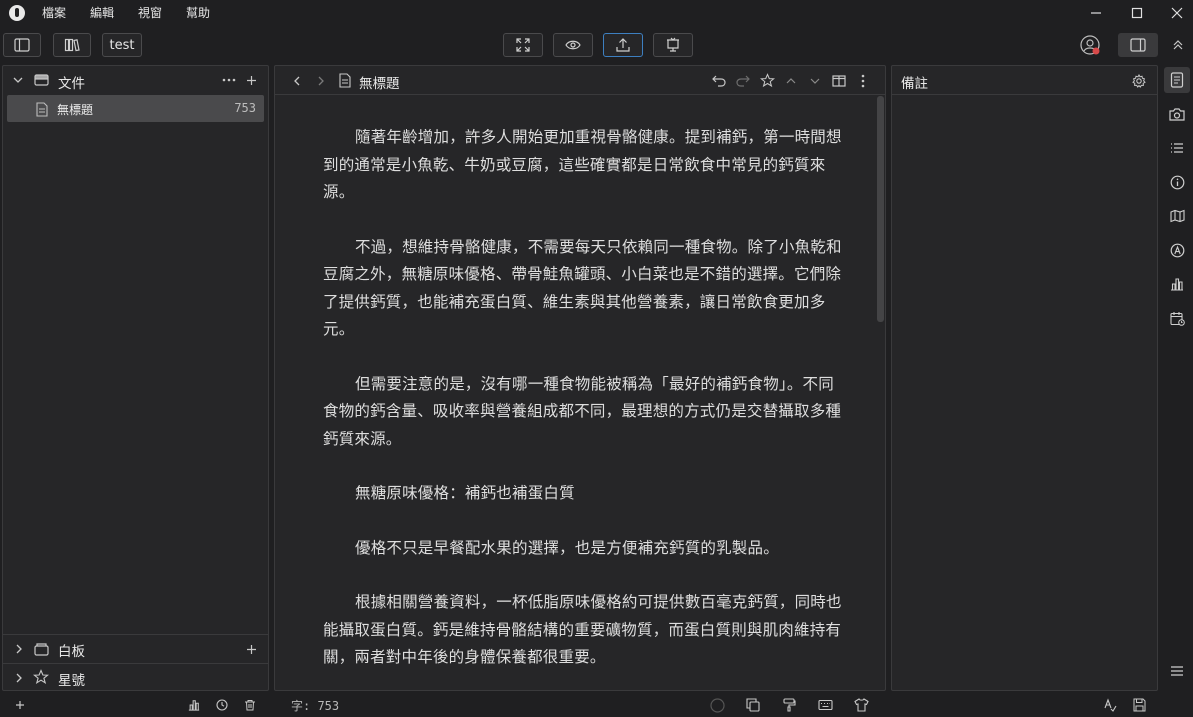  I want to click on library-icon, so click(72, 45).